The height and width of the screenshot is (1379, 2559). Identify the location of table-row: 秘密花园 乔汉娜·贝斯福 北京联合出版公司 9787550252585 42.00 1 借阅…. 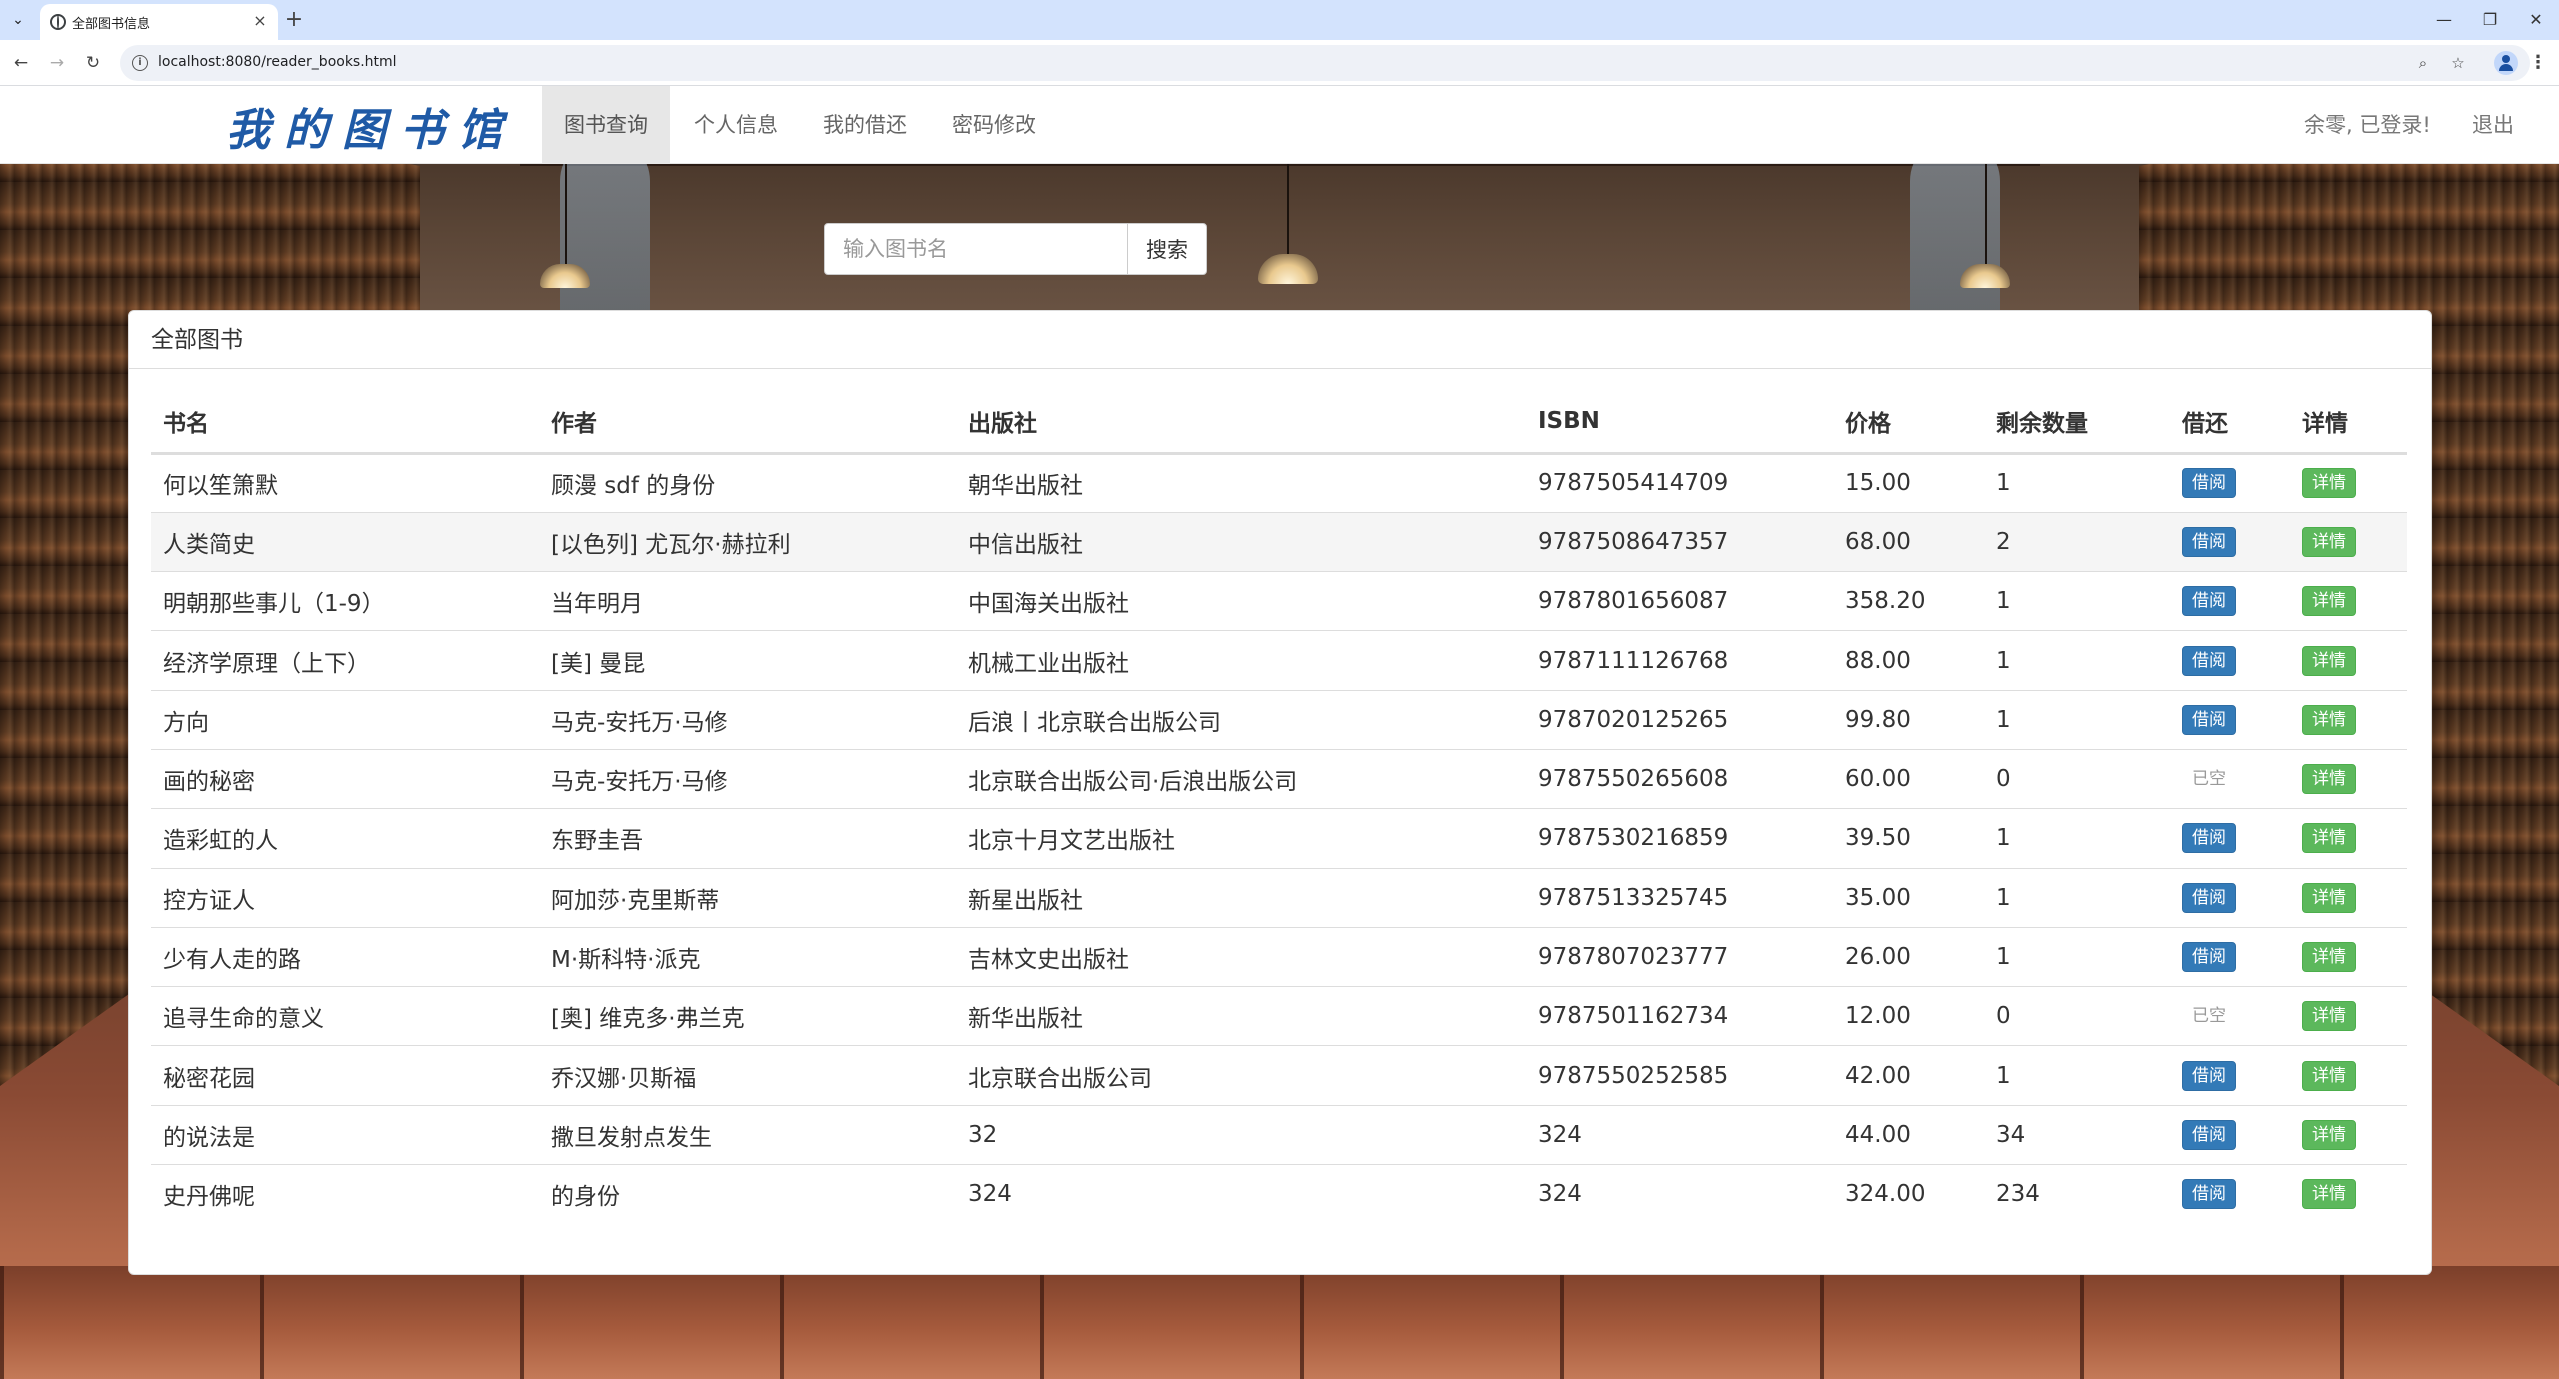
(1279, 1075).